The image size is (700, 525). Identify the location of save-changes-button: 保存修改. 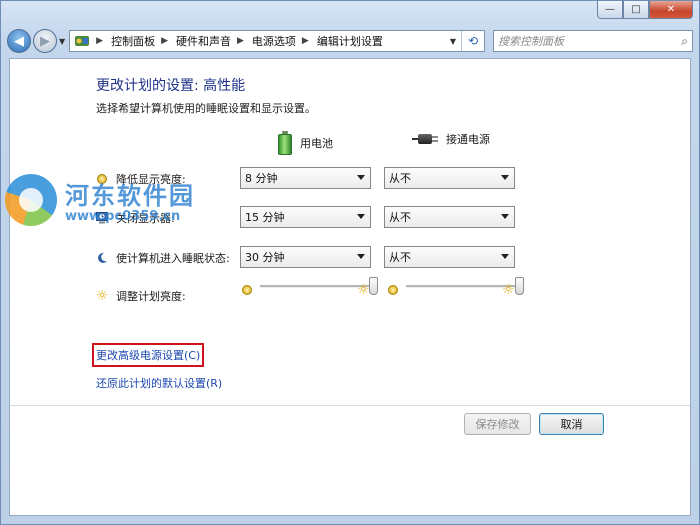
(497, 424).